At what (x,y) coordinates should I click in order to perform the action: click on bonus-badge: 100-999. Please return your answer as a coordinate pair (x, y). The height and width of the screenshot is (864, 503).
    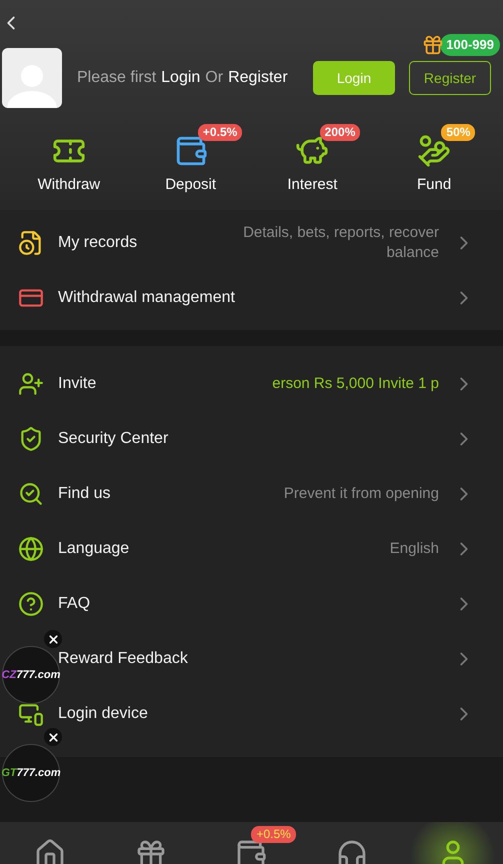
    Looking at the image, I should click on (470, 45).